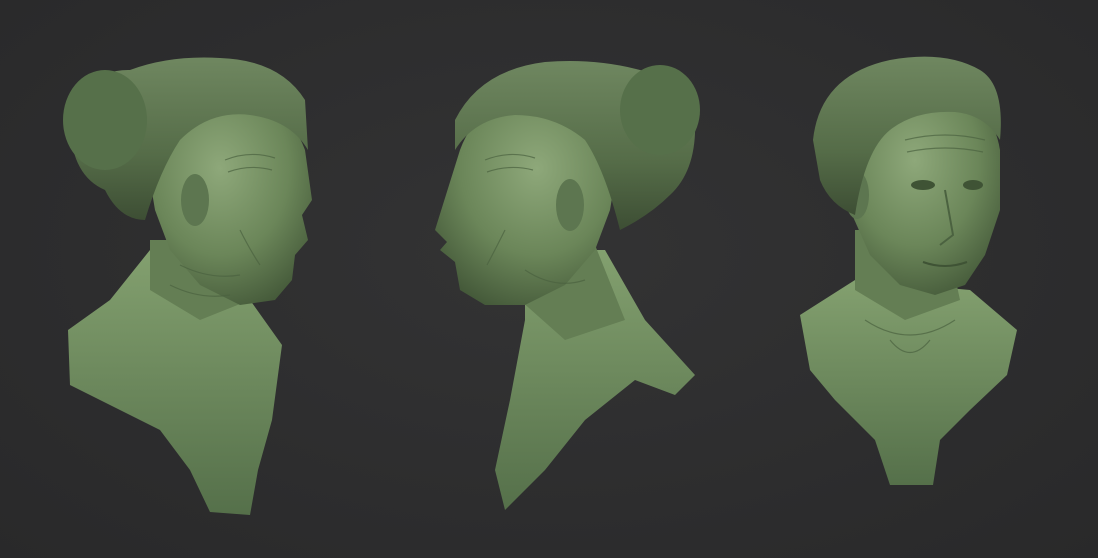 Image resolution: width=1098 pixels, height=558 pixels. What do you see at coordinates (570, 205) in the screenshot?
I see `bust-2-ear` at bounding box center [570, 205].